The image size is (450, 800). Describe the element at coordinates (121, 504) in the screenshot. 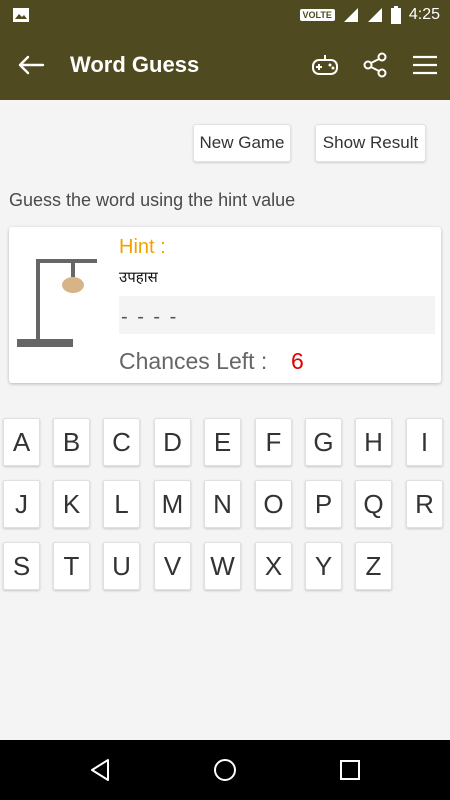

I see `key-l: L` at that location.